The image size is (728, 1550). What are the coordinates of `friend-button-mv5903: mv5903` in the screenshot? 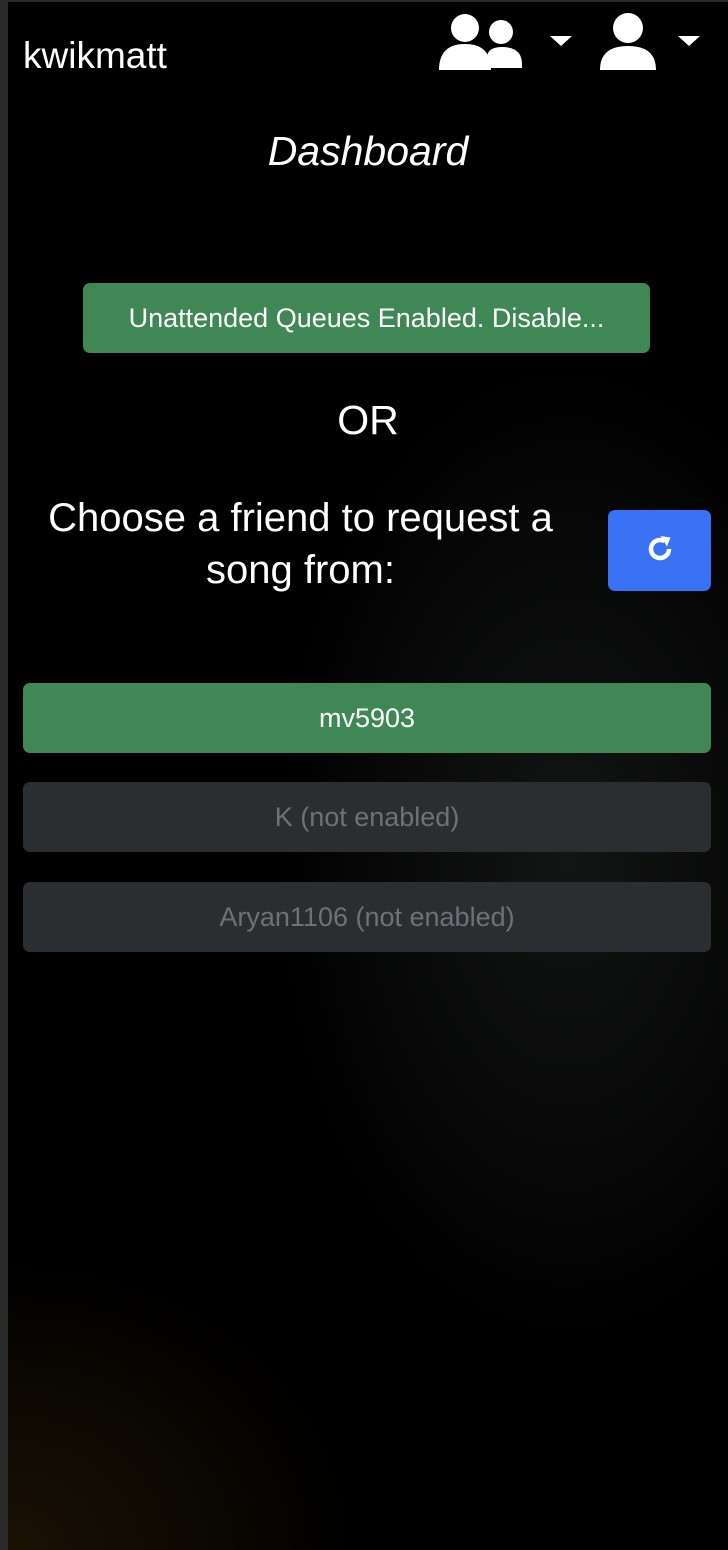 It's located at (367, 718).